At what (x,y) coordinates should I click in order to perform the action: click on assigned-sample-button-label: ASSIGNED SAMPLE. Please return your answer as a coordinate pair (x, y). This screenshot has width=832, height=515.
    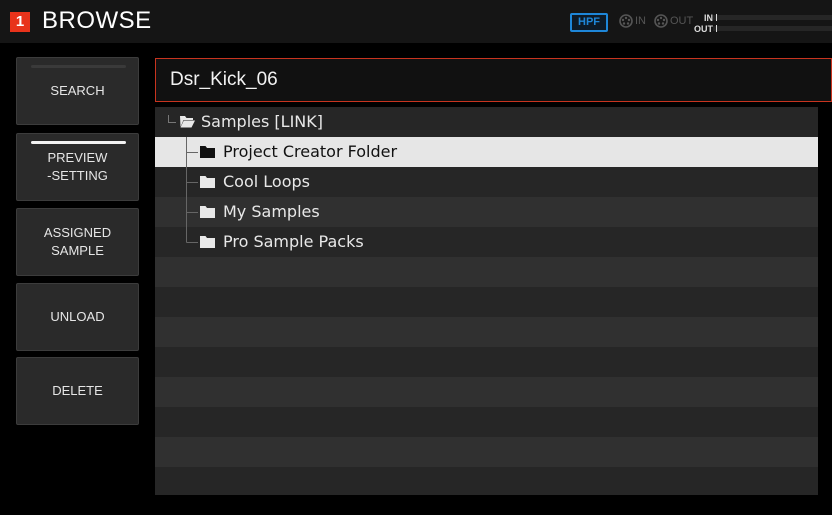
    Looking at the image, I should click on (77, 241).